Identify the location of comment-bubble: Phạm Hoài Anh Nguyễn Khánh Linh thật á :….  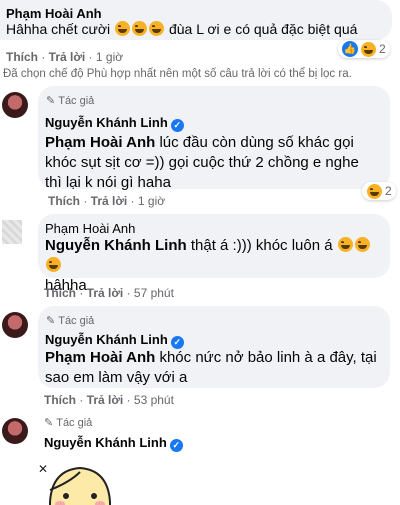
(214, 254).